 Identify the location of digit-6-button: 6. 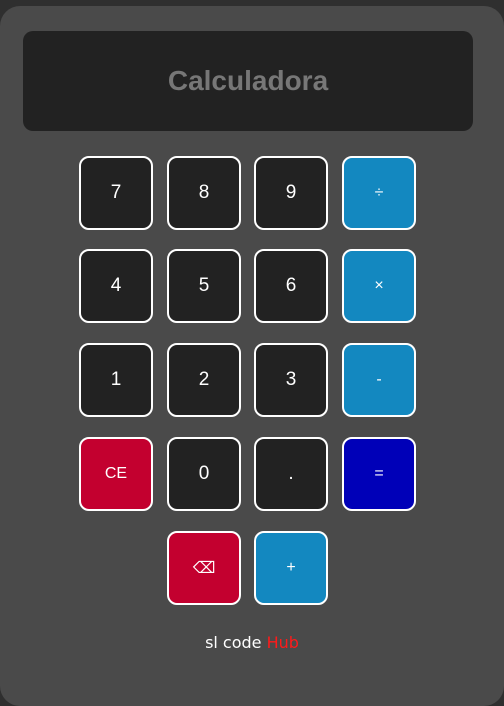
(291, 286).